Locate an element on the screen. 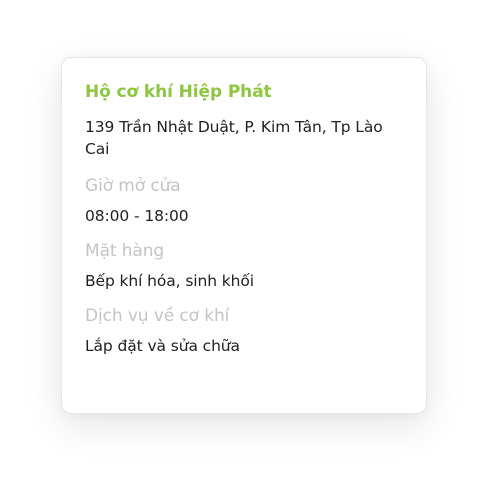 The width and height of the screenshot is (488, 480). opening-hours-value: 08:00 - 18:00 is located at coordinates (137, 216).